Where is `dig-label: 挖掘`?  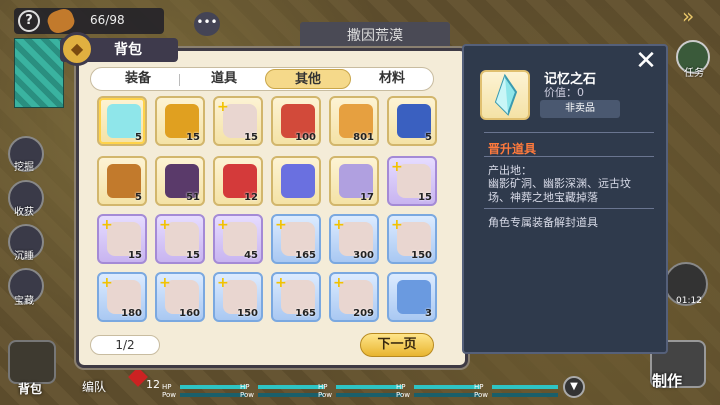
dig-label: 挖掘 is located at coordinates (24, 167).